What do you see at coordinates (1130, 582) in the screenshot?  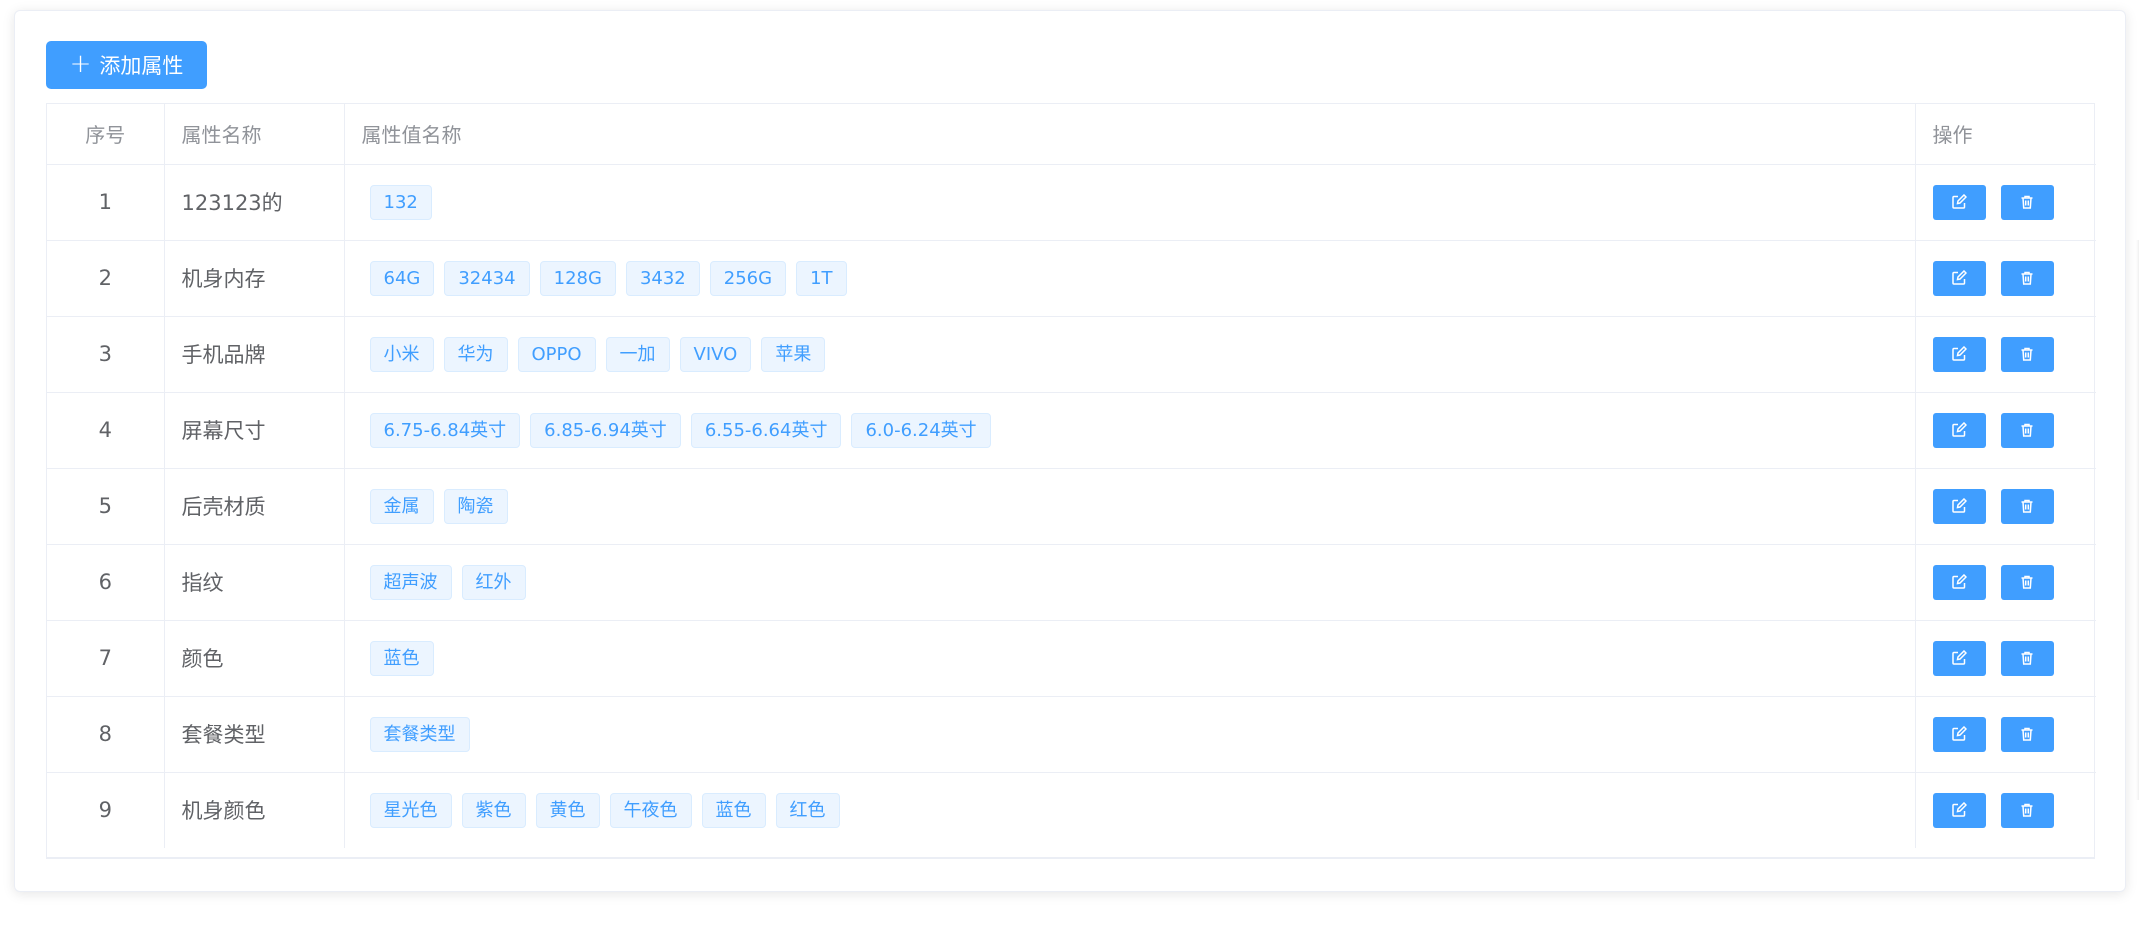 I see `row-attribute-values: 超声波 红外` at bounding box center [1130, 582].